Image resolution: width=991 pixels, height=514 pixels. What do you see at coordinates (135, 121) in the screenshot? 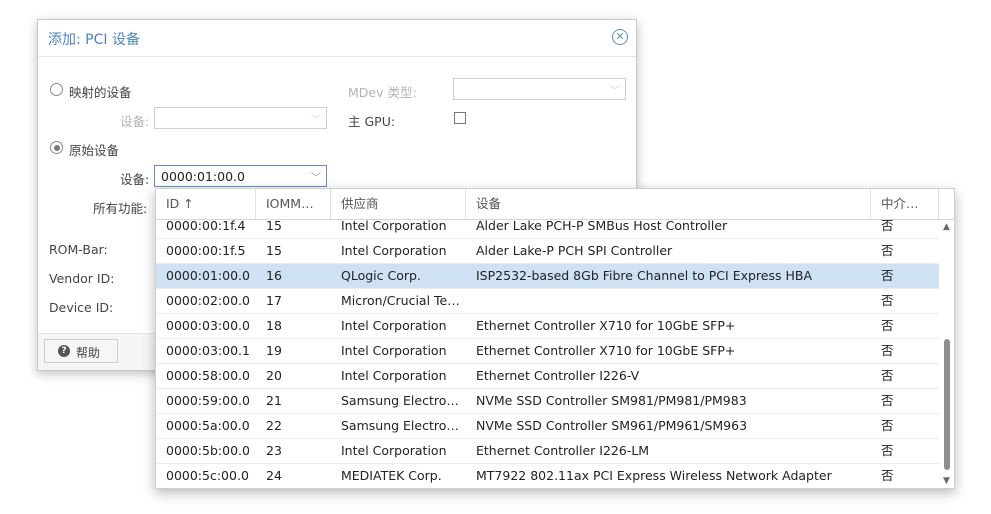
I see `mapped-device-field-label: 设备:` at bounding box center [135, 121].